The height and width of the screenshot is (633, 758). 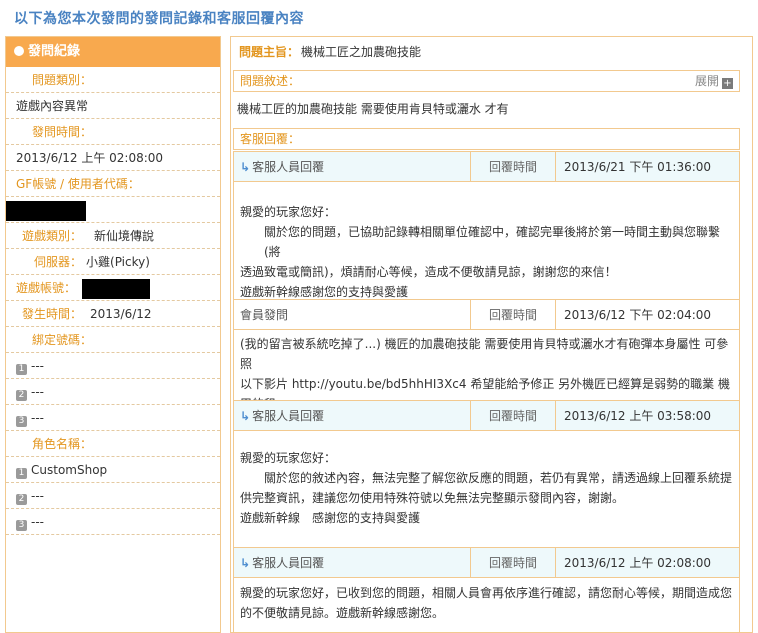 What do you see at coordinates (52, 236) in the screenshot?
I see `game-label: 遊戲類別：` at bounding box center [52, 236].